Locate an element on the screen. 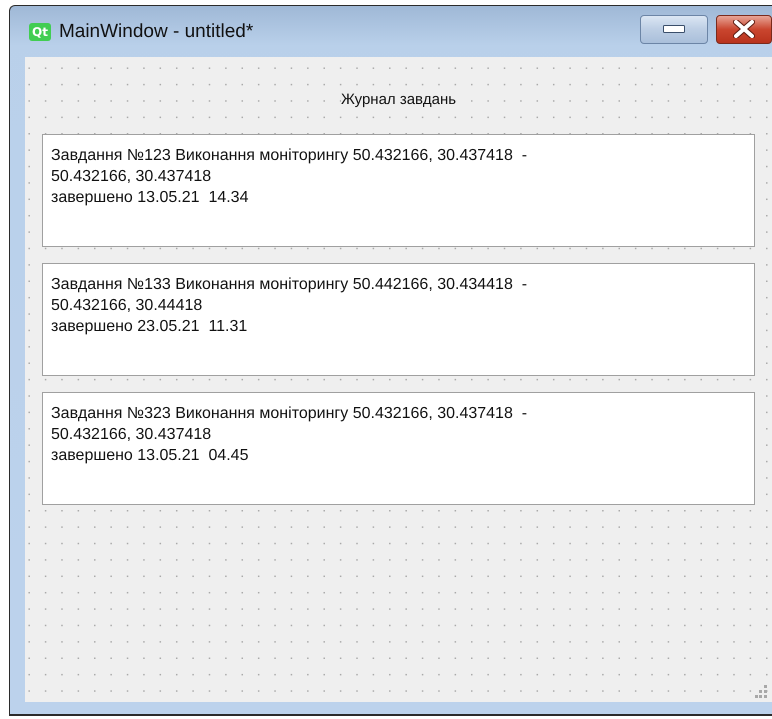 The width and height of the screenshot is (772, 719). close-icon is located at coordinates (744, 29).